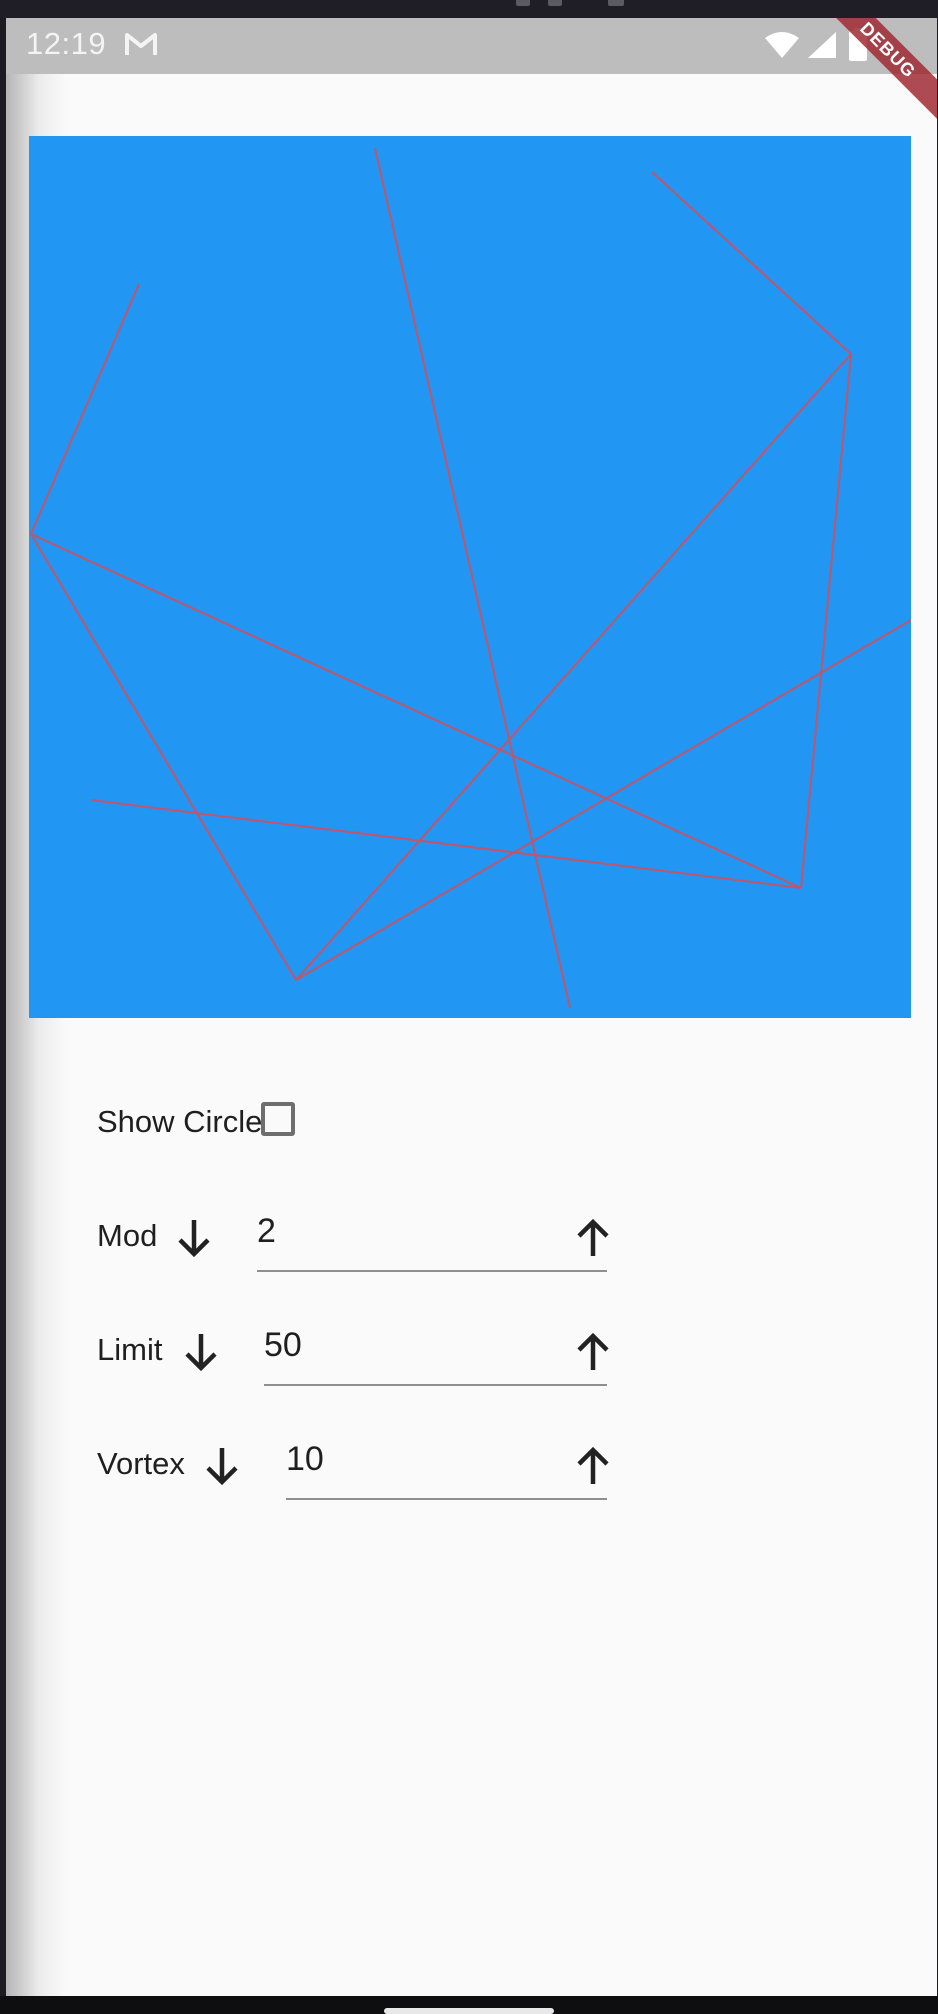 This screenshot has width=938, height=2014. I want to click on window-top-strip, so click(469, 9).